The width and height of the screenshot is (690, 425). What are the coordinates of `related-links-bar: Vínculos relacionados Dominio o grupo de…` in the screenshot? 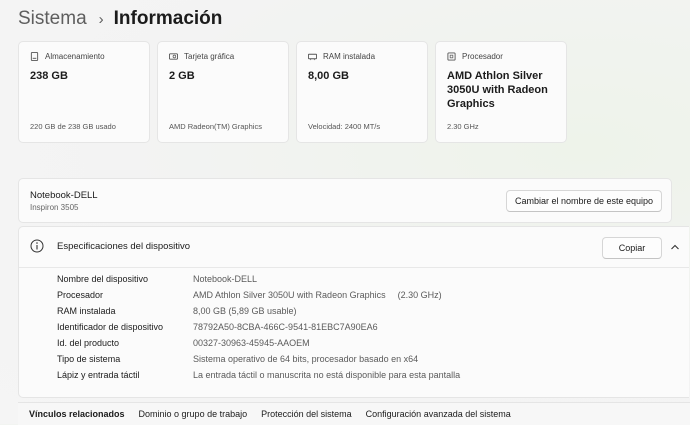 It's located at (354, 413).